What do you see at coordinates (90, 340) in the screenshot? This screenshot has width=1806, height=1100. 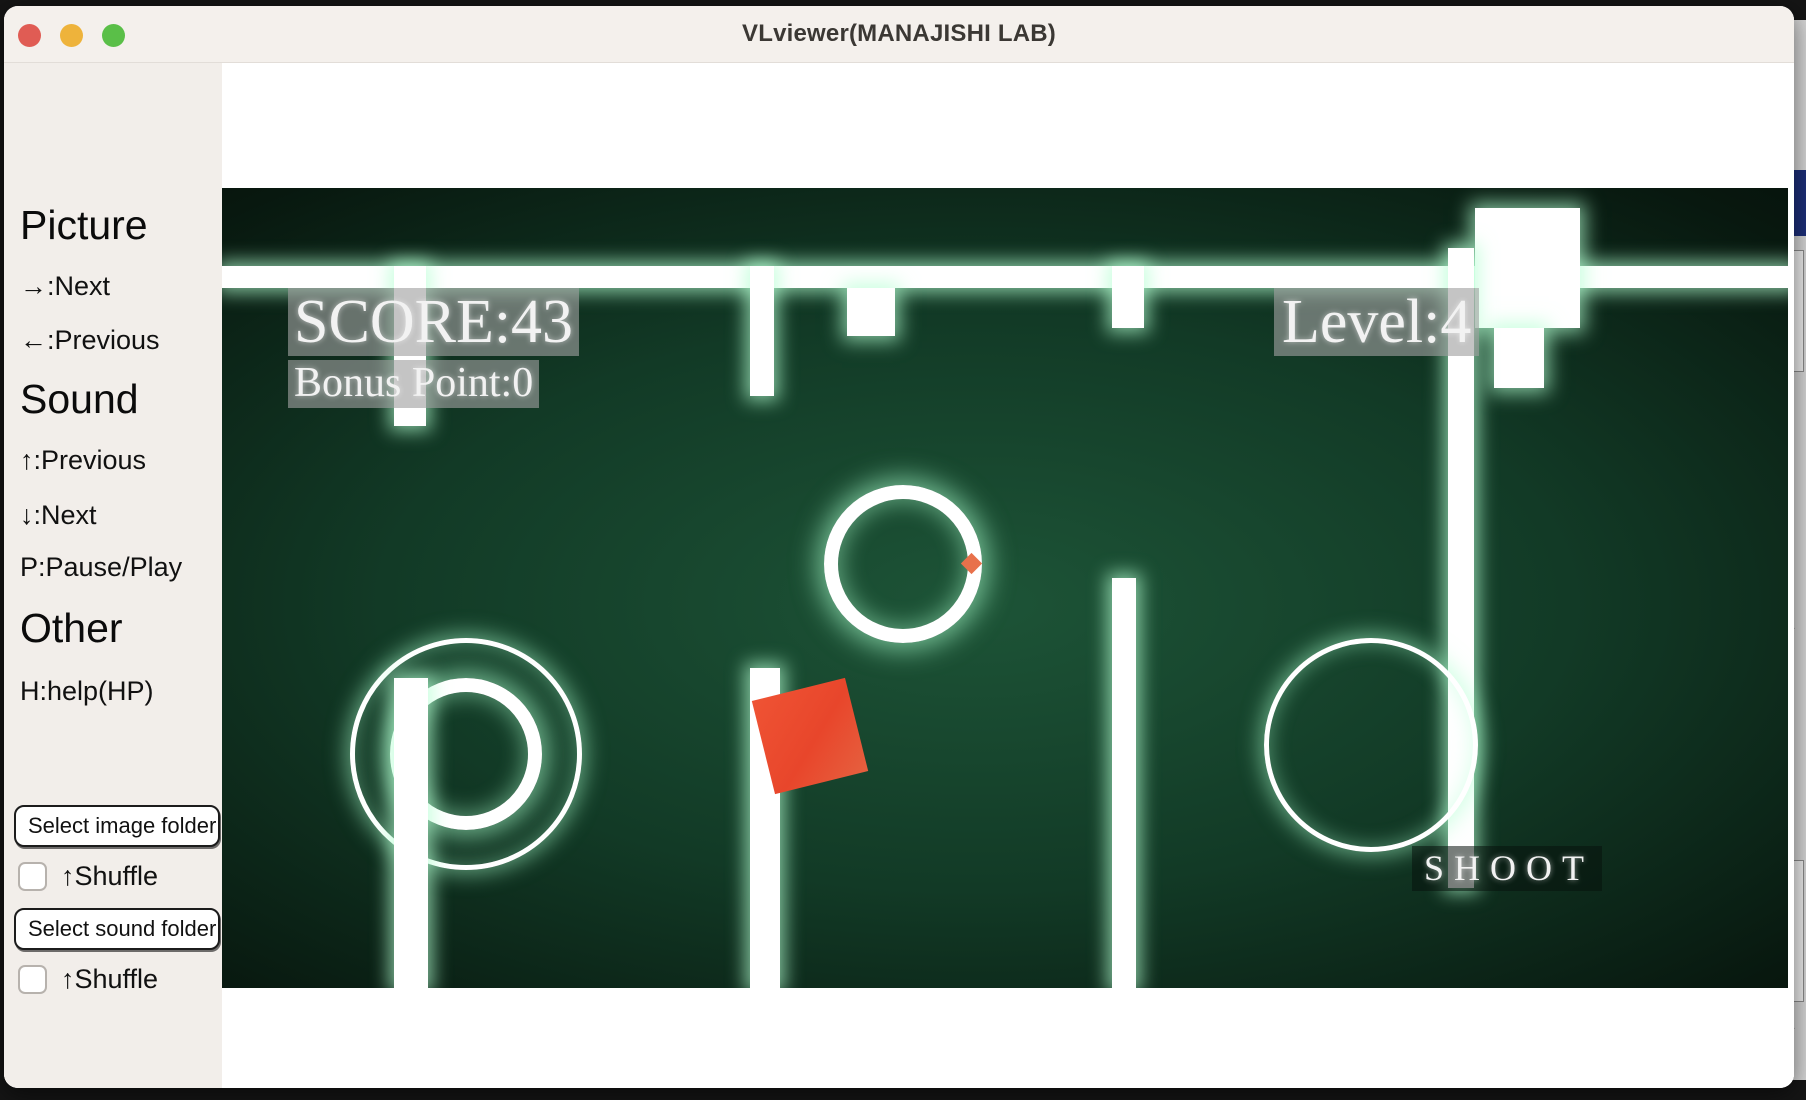 I see `sidebar-item-previous-picture: ←:Previous` at bounding box center [90, 340].